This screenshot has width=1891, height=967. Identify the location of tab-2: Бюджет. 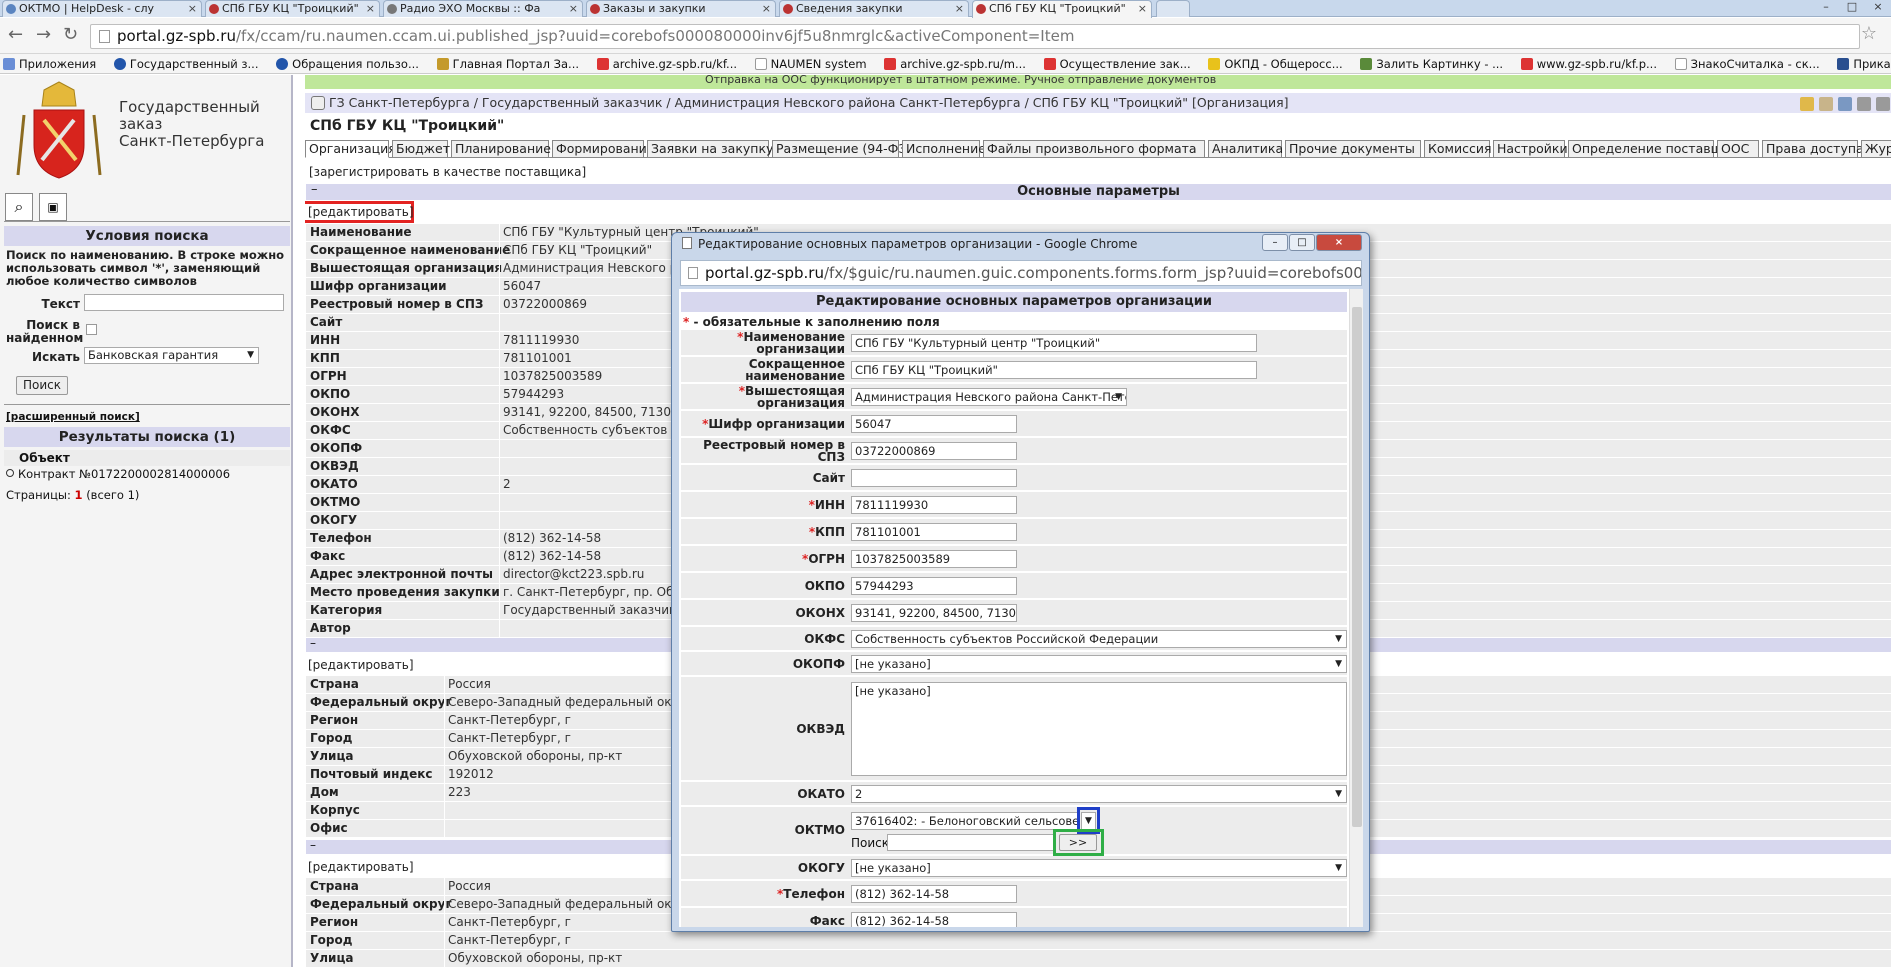
(421, 149).